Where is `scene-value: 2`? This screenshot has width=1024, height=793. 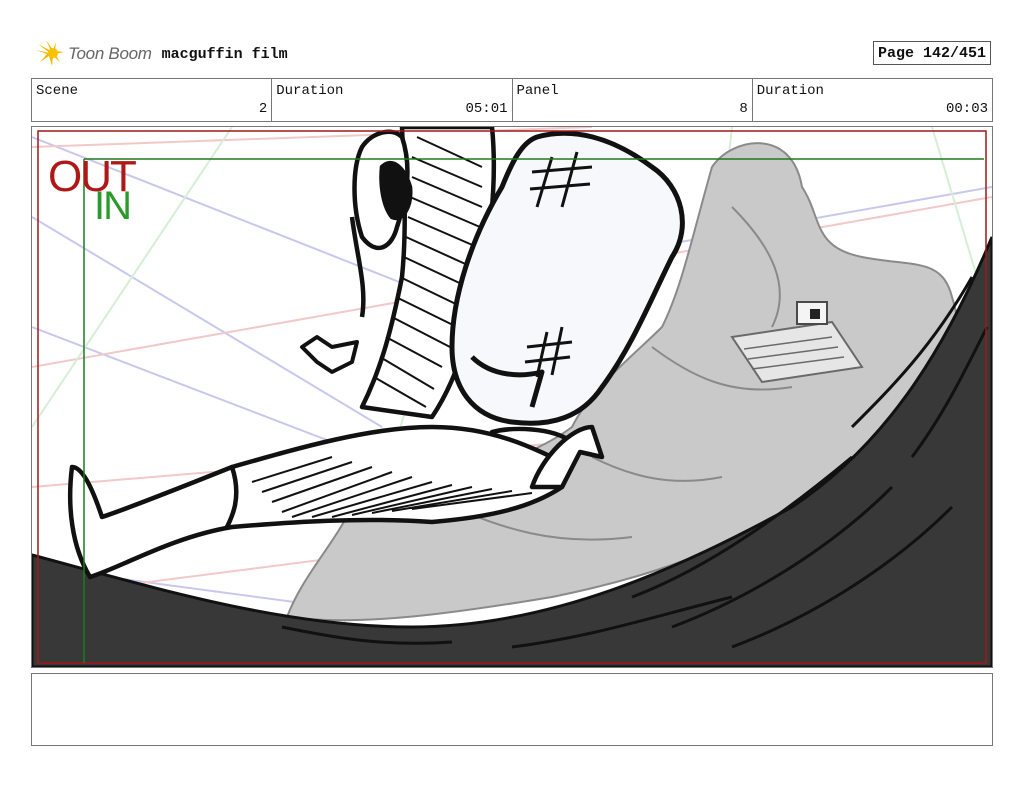 scene-value: 2 is located at coordinates (263, 109).